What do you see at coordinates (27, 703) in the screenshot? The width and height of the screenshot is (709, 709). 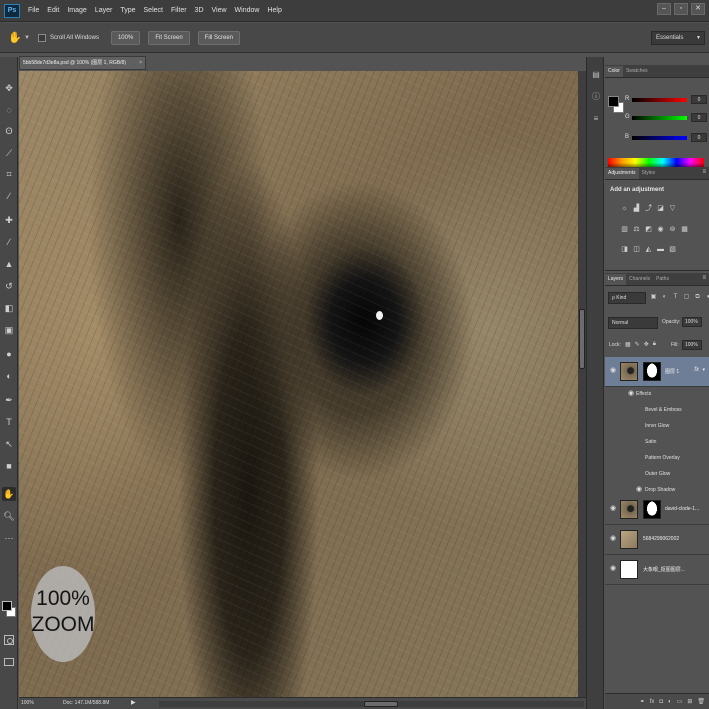 I see `status-zoom: 100%` at bounding box center [27, 703].